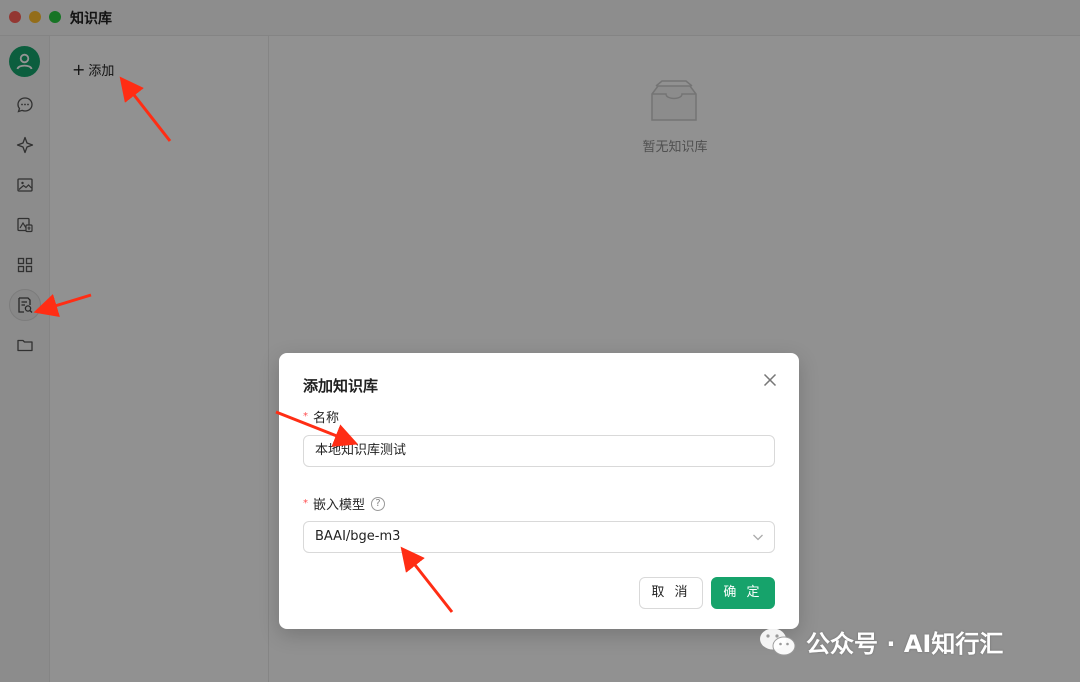 This screenshot has width=1080, height=682. I want to click on help-icon: ?, so click(378, 503).